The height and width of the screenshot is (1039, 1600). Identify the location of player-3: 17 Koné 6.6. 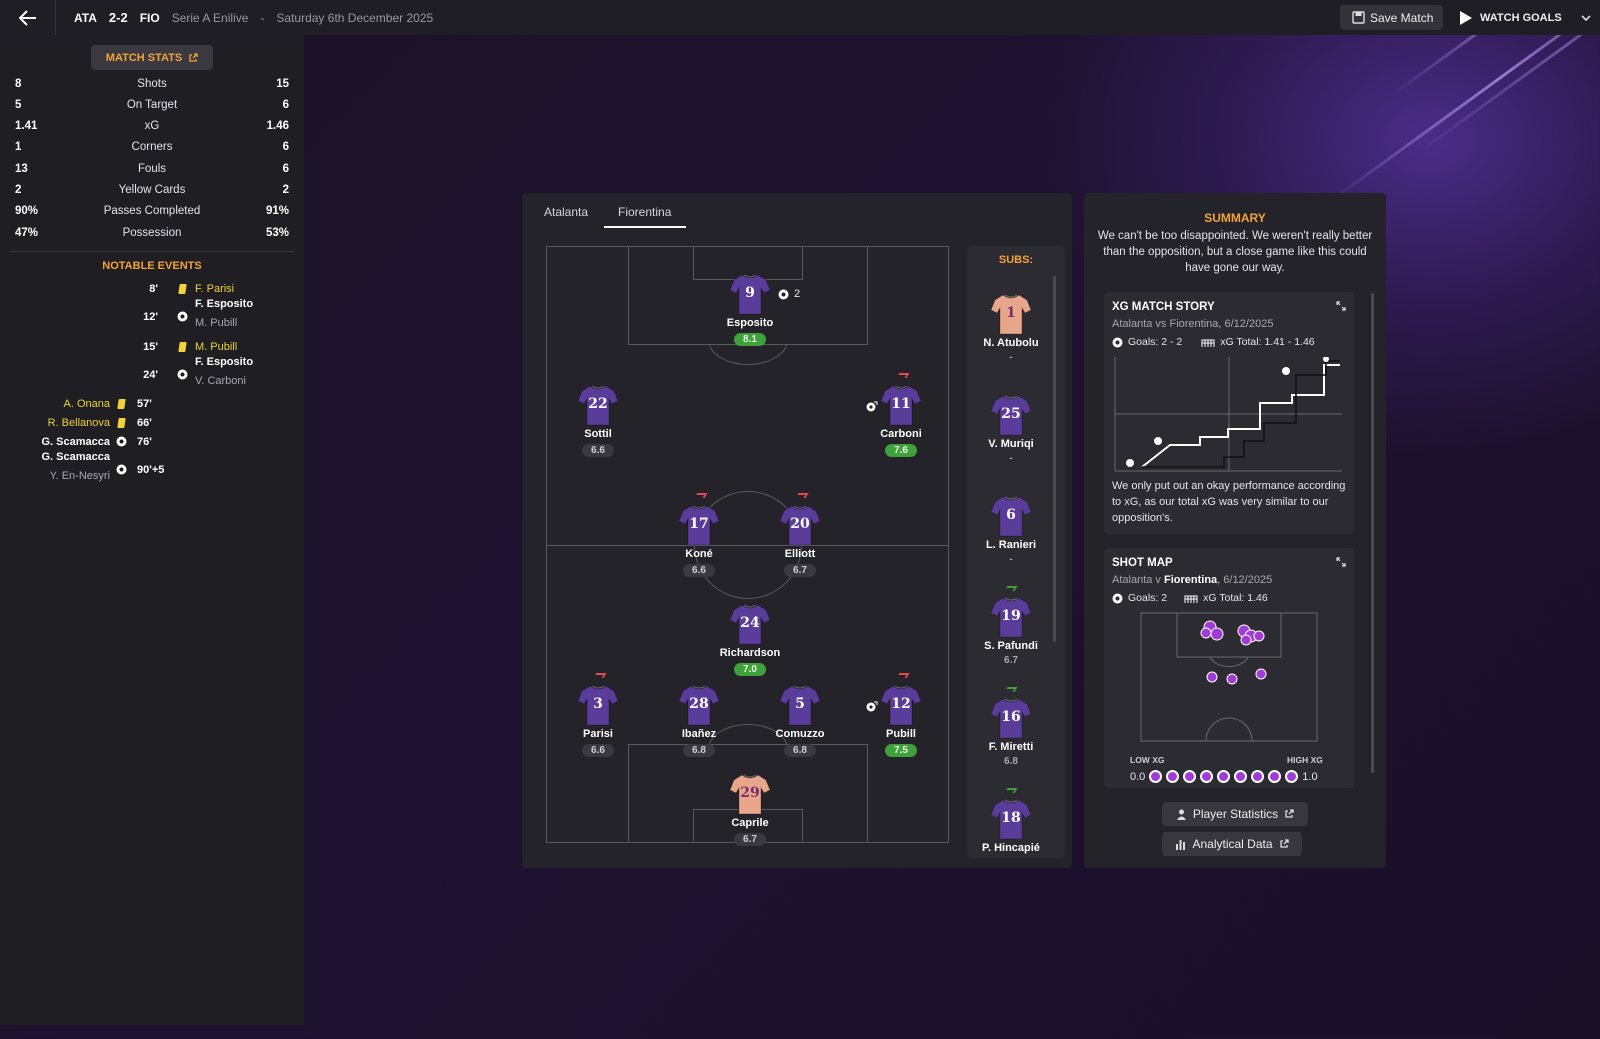
(699, 541).